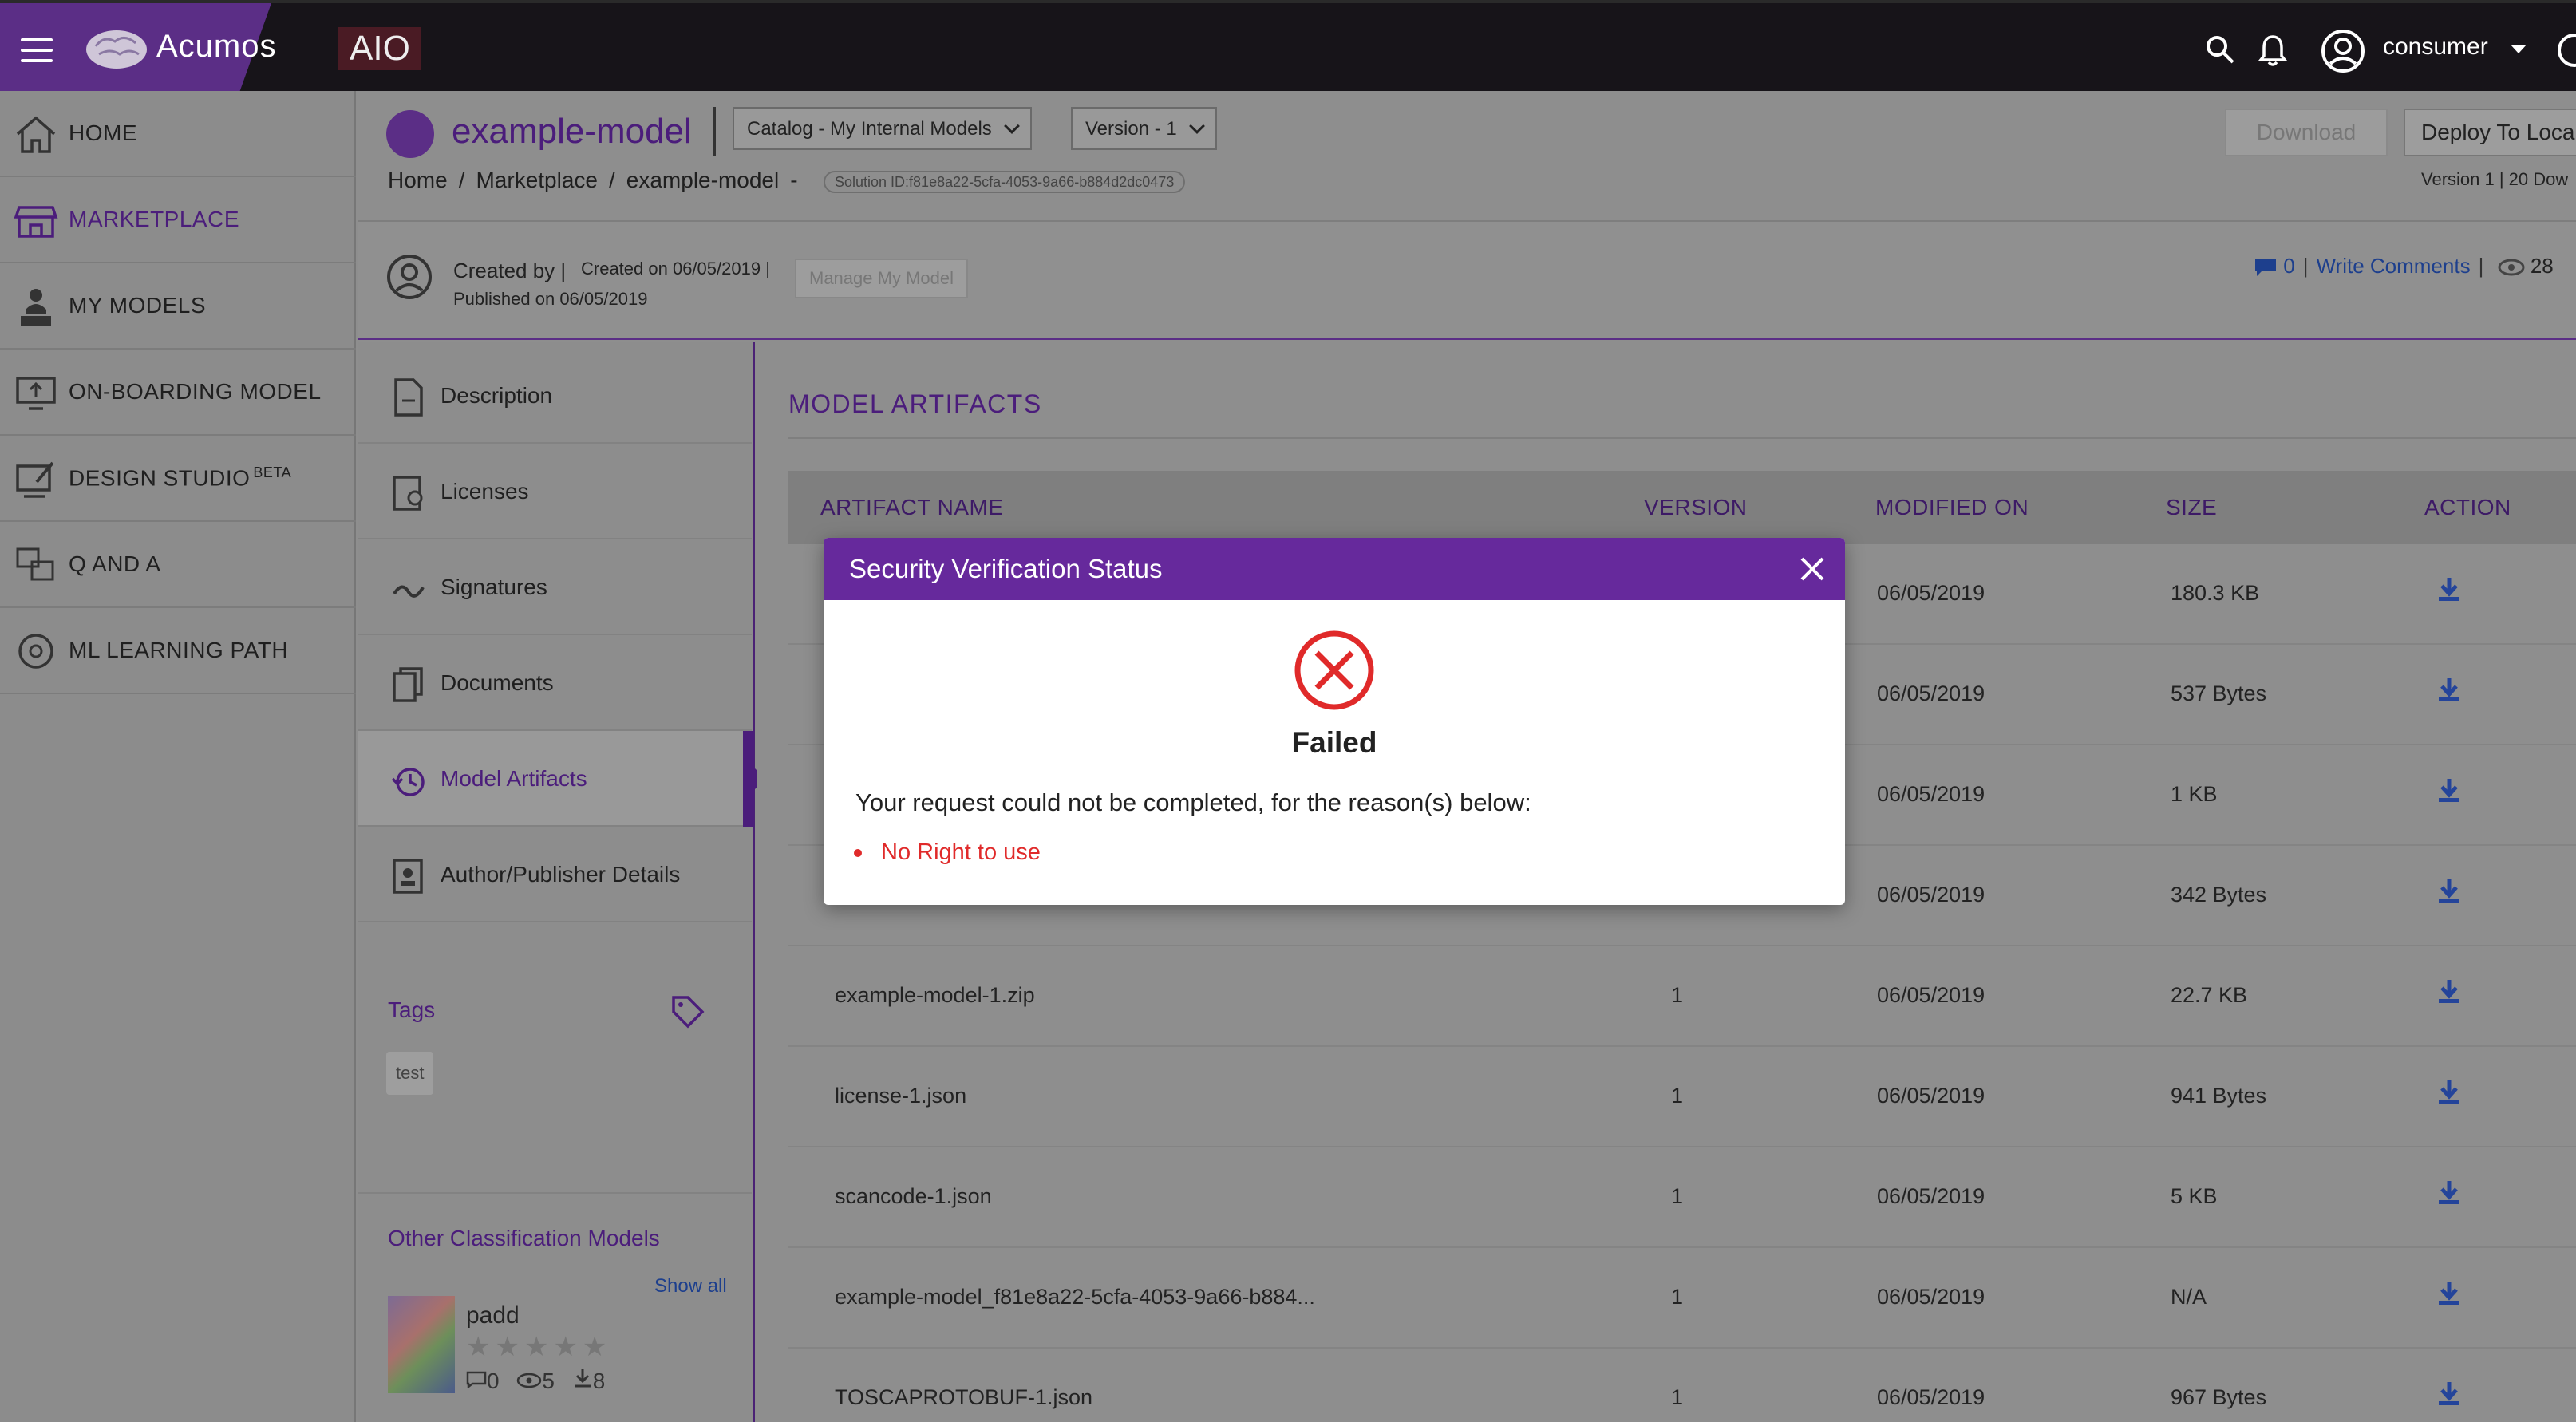 The height and width of the screenshot is (1422, 2576). What do you see at coordinates (748, 779) in the screenshot?
I see `active-indicator` at bounding box center [748, 779].